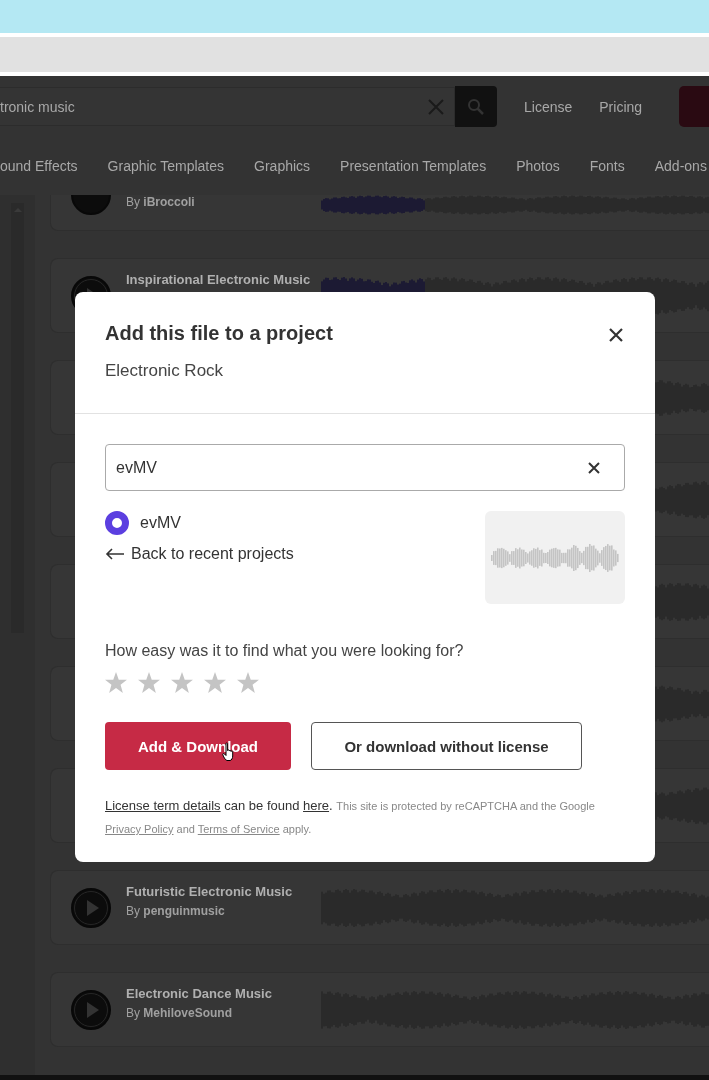 Image resolution: width=709 pixels, height=1080 pixels. Describe the element at coordinates (163, 805) in the screenshot. I see `footer-link: License term details` at that location.